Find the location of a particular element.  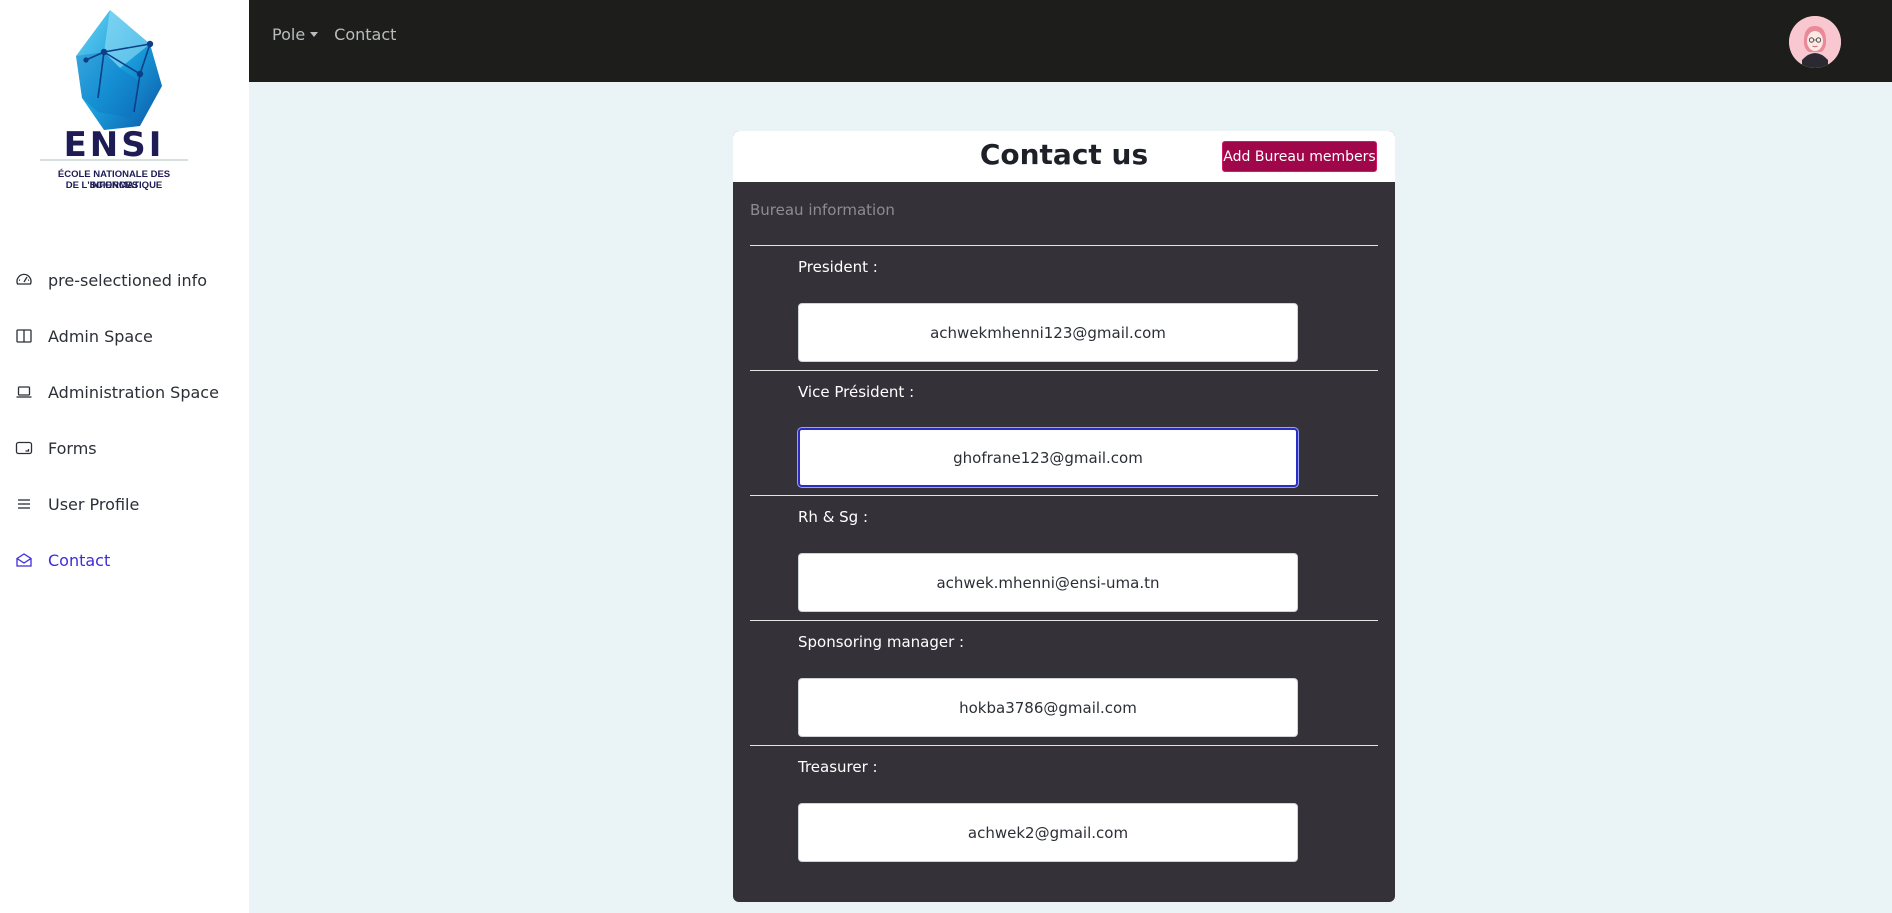

ensi-logo-graphic: ENSI is located at coordinates (114, 87).